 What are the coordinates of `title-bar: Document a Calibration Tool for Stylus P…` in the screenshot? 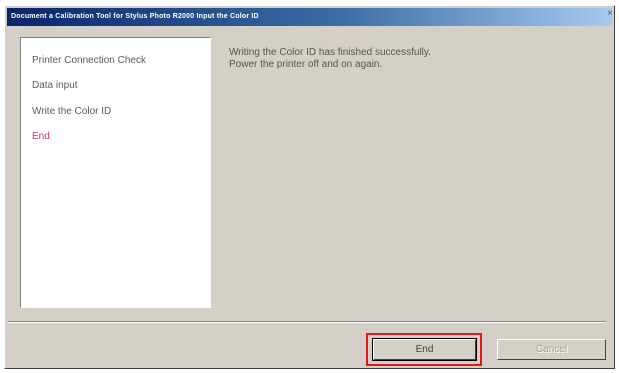 It's located at (309, 17).